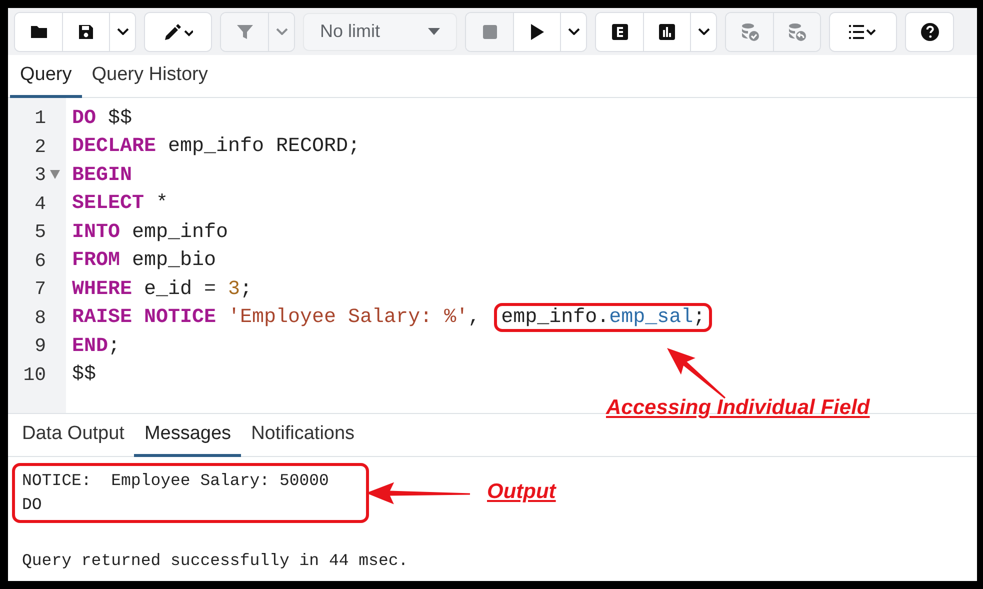 This screenshot has width=983, height=589. I want to click on database-check-icon, so click(750, 32).